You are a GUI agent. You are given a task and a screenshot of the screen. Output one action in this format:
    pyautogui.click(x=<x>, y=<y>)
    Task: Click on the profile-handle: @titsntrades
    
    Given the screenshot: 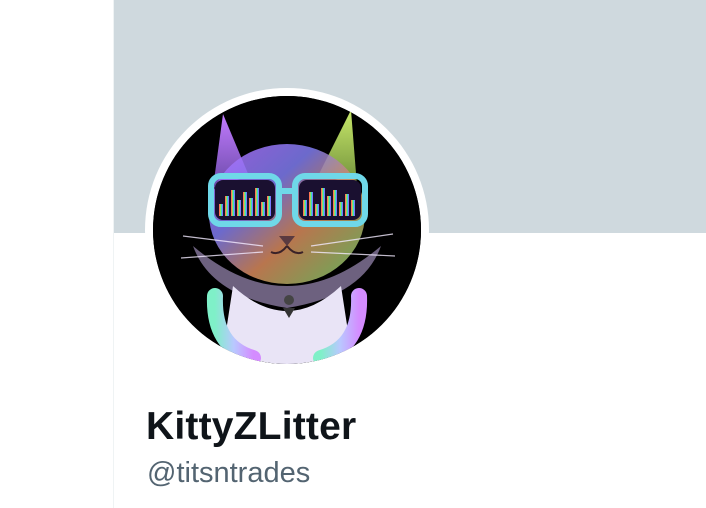 What is the action you would take?
    pyautogui.click(x=229, y=473)
    